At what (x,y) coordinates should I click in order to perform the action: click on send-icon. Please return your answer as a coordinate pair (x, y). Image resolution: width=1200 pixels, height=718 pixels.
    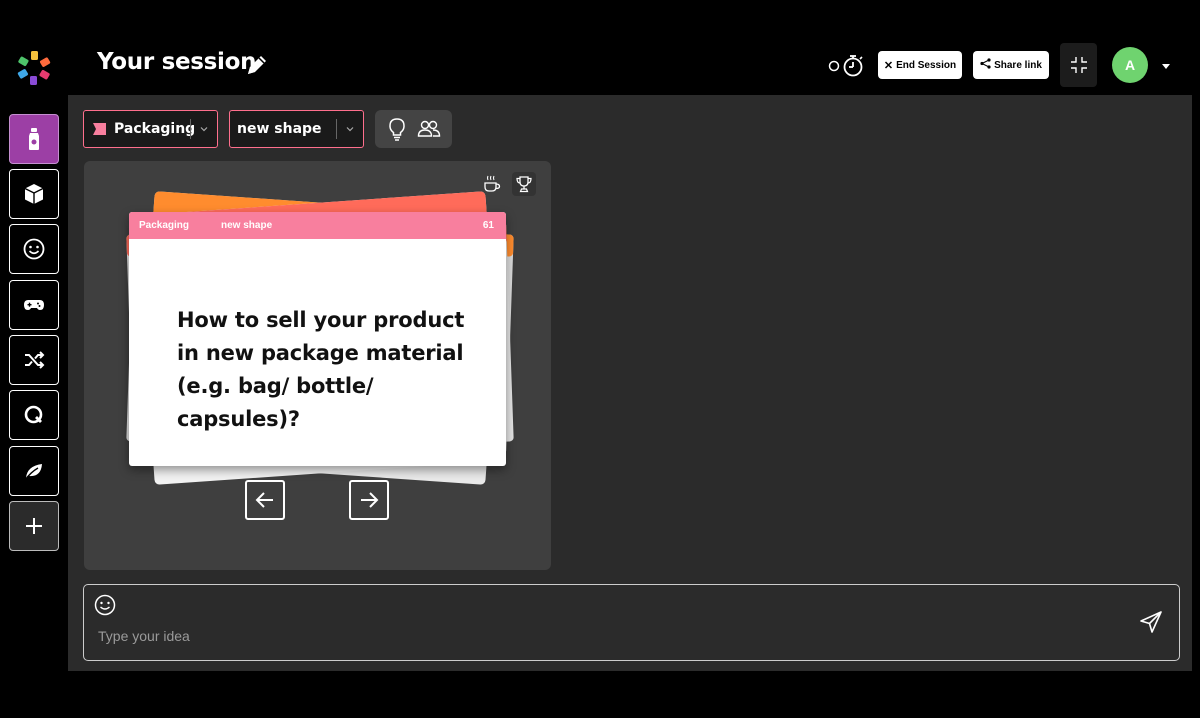
    Looking at the image, I should click on (1151, 622).